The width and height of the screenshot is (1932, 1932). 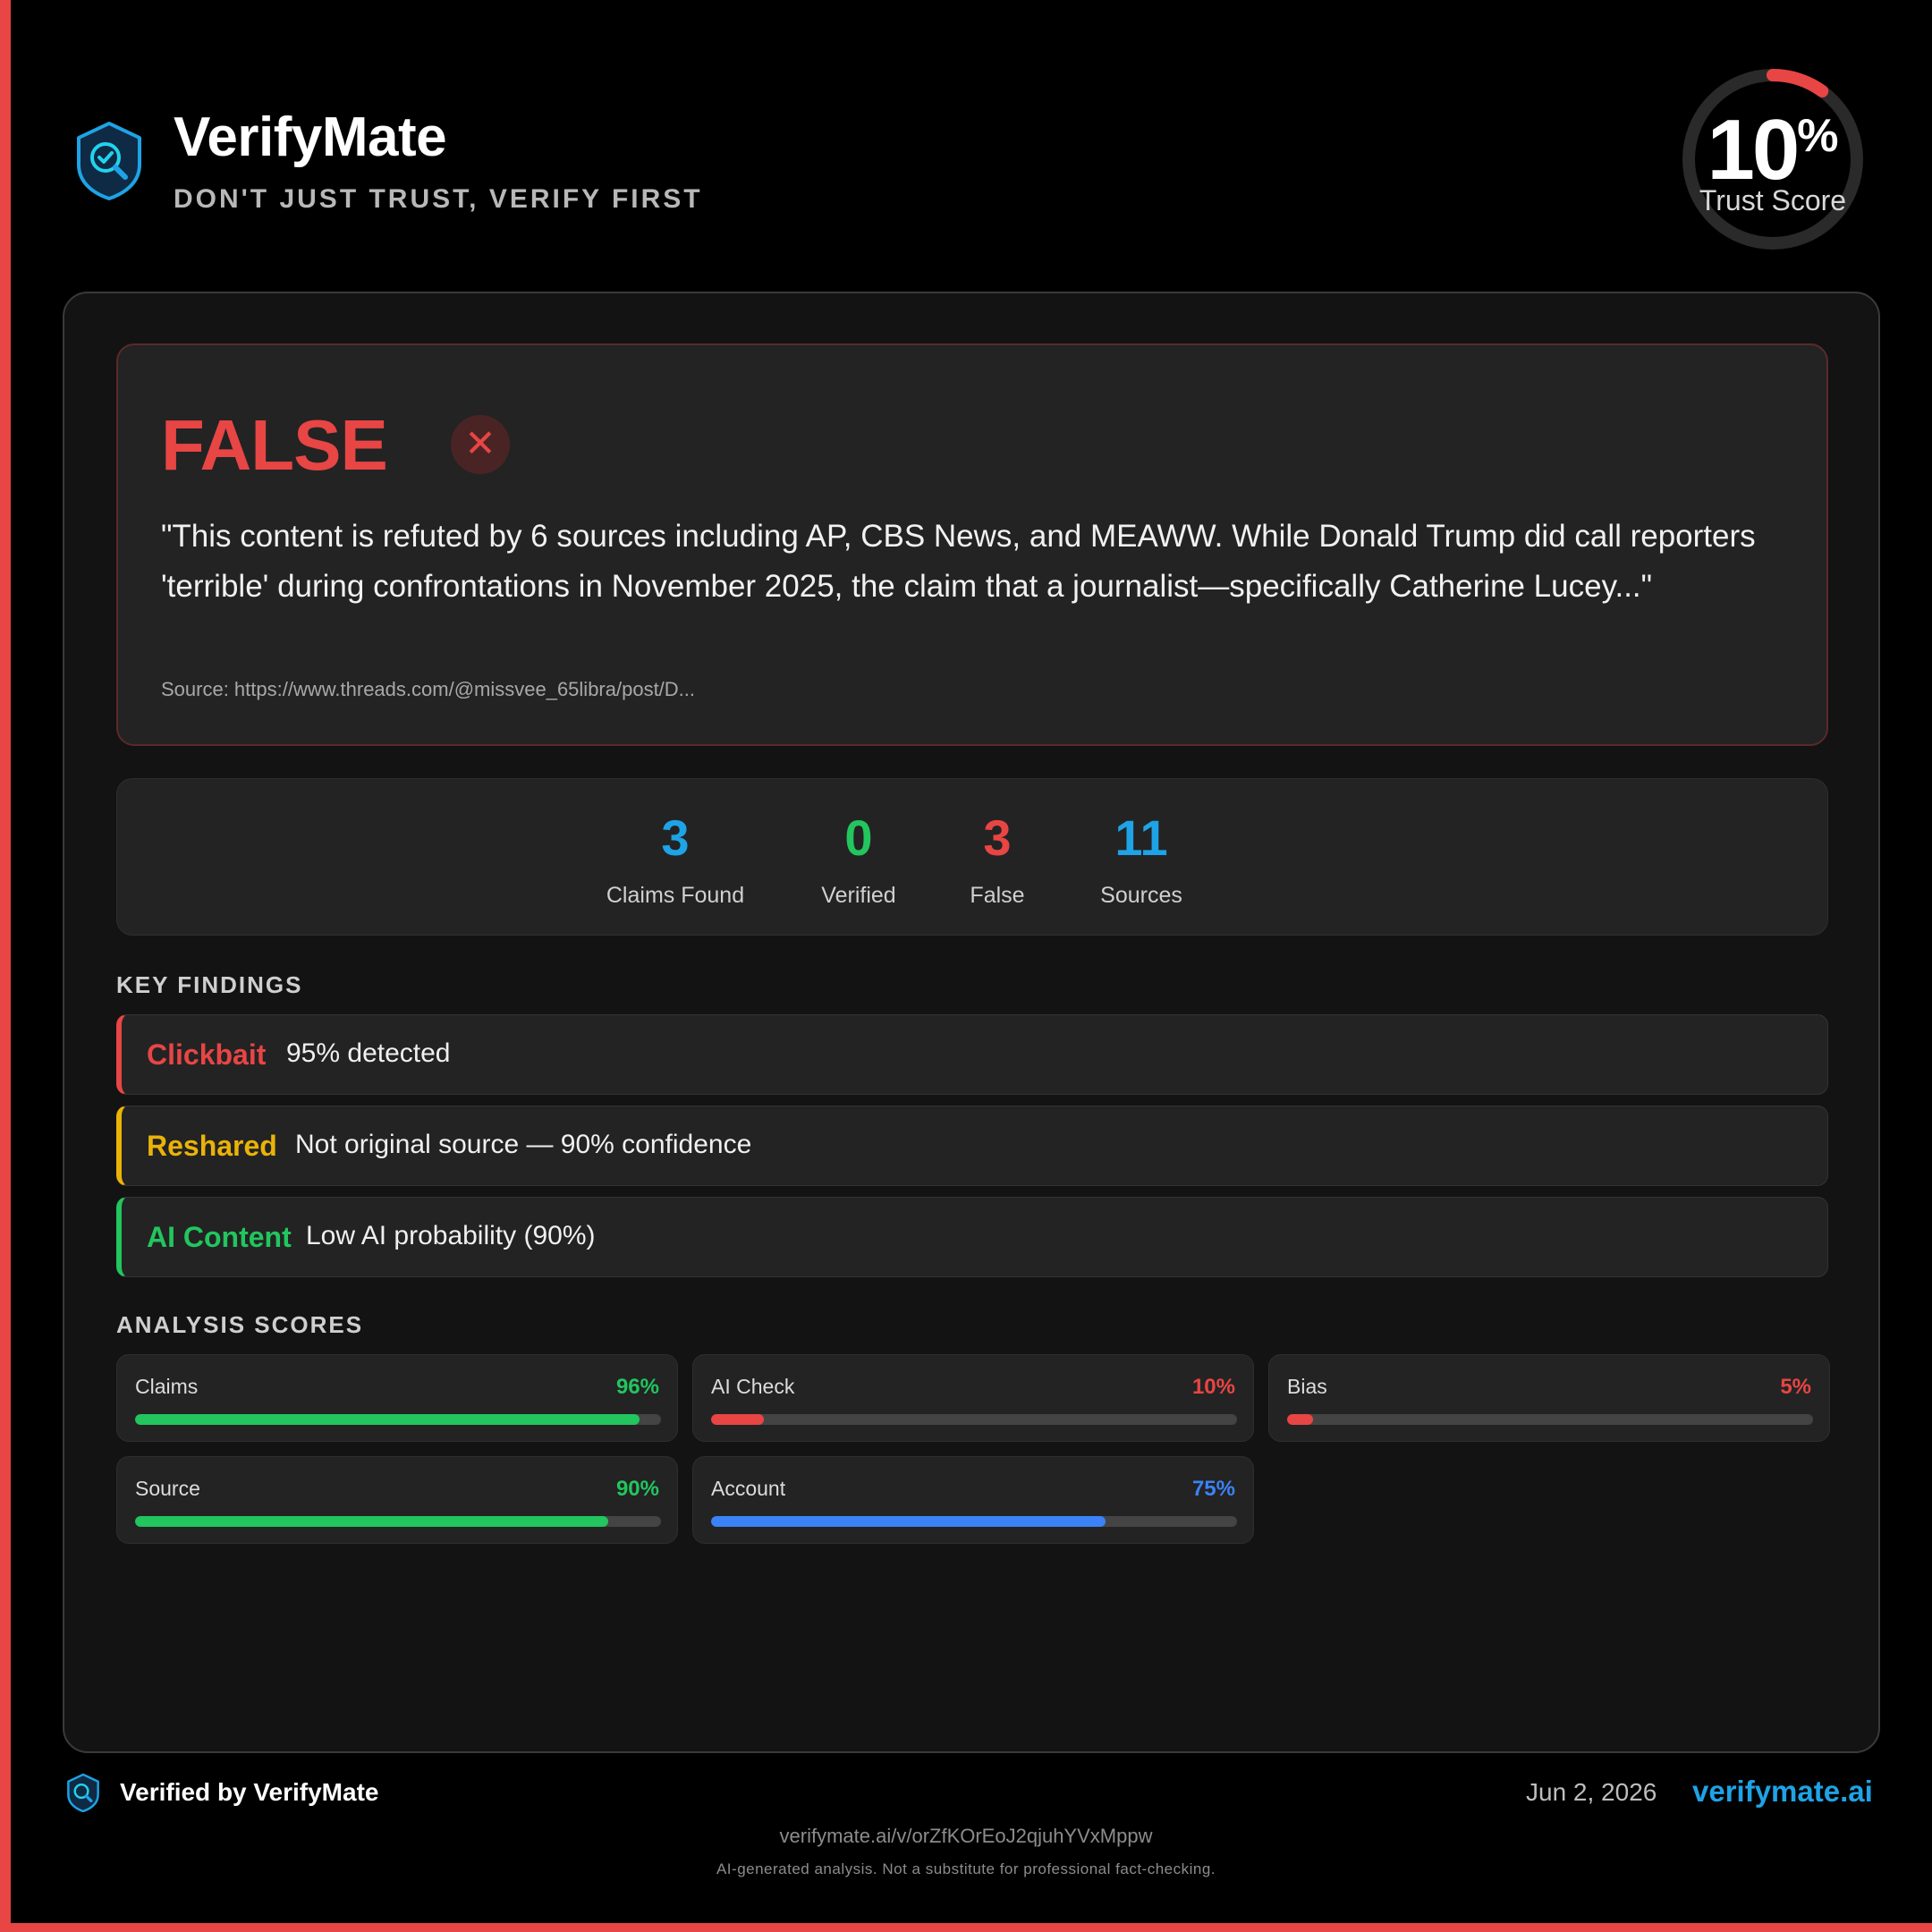 I want to click on stat-label: Claims Found, so click(x=675, y=895).